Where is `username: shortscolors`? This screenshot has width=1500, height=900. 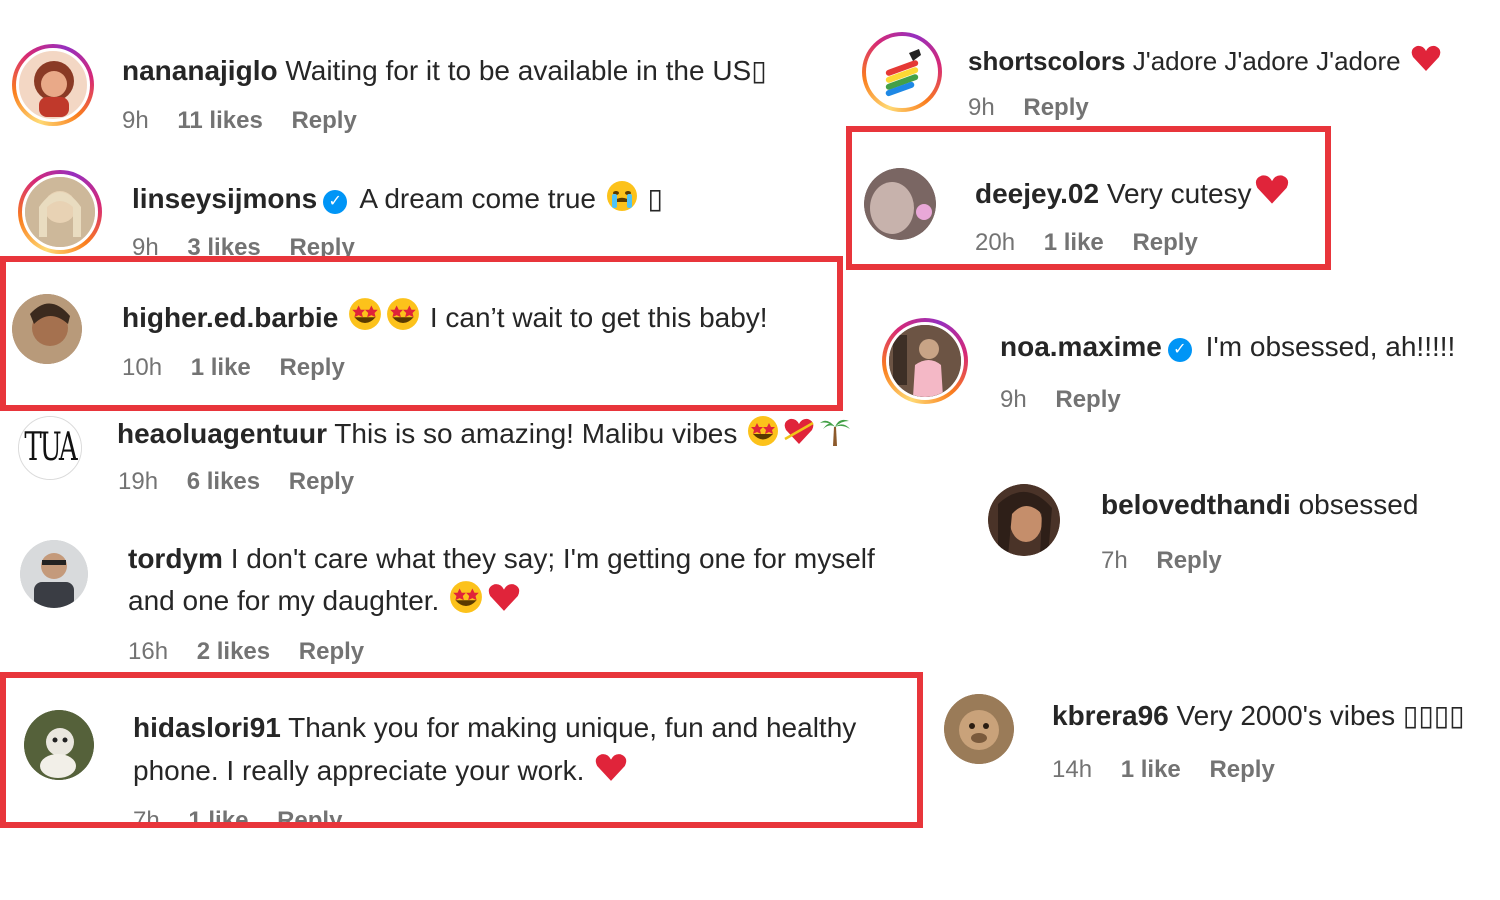
username: shortscolors is located at coordinates (1047, 61).